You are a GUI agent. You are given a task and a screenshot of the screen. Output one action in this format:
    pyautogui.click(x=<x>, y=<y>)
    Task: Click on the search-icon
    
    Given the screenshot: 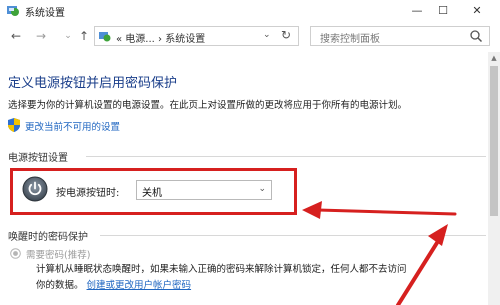 What is the action you would take?
    pyautogui.click(x=476, y=36)
    